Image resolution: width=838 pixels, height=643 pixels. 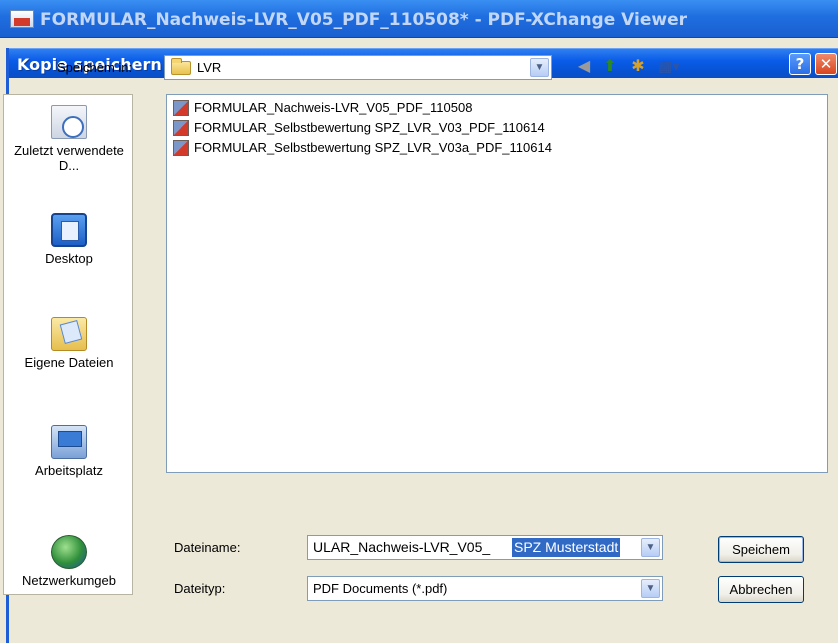 I want to click on filename-selected-text: SPZ Musterstadt, so click(x=566, y=547).